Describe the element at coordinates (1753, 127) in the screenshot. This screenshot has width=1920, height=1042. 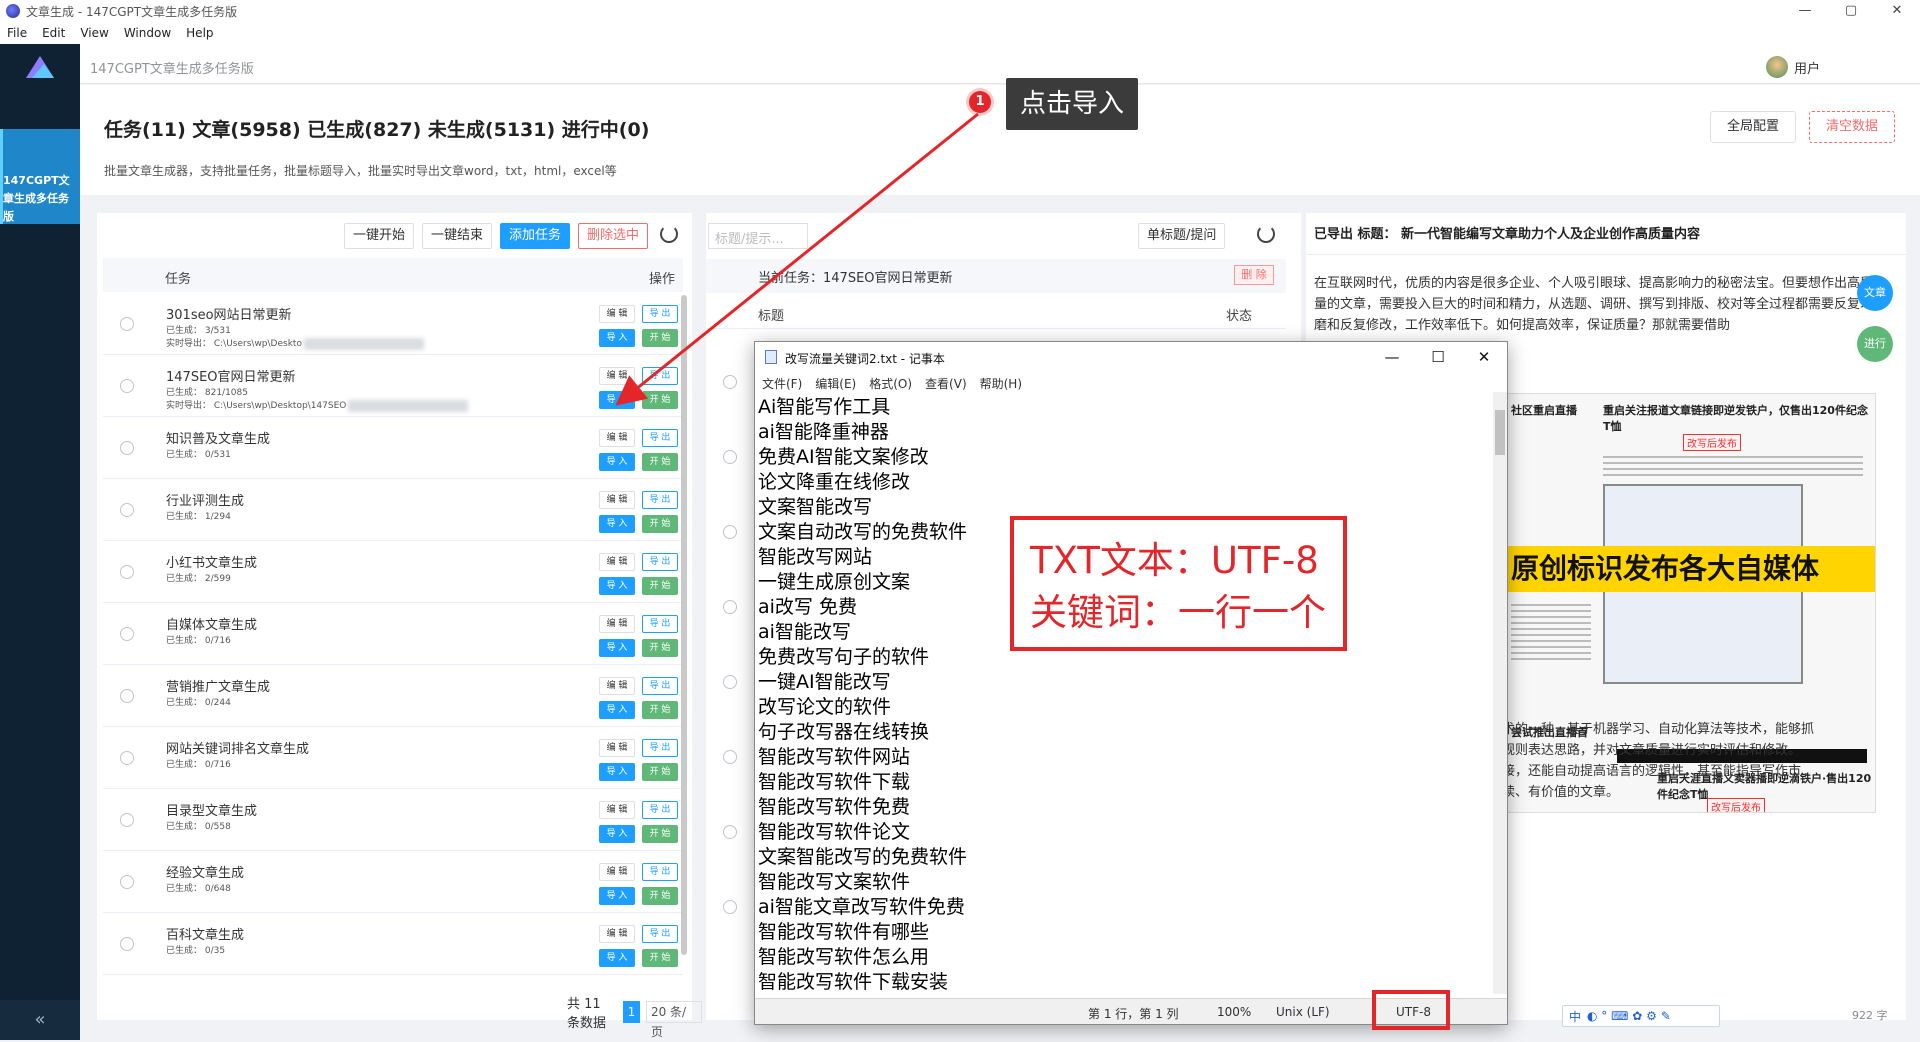
I see `global-config-button: 全局配置` at that location.